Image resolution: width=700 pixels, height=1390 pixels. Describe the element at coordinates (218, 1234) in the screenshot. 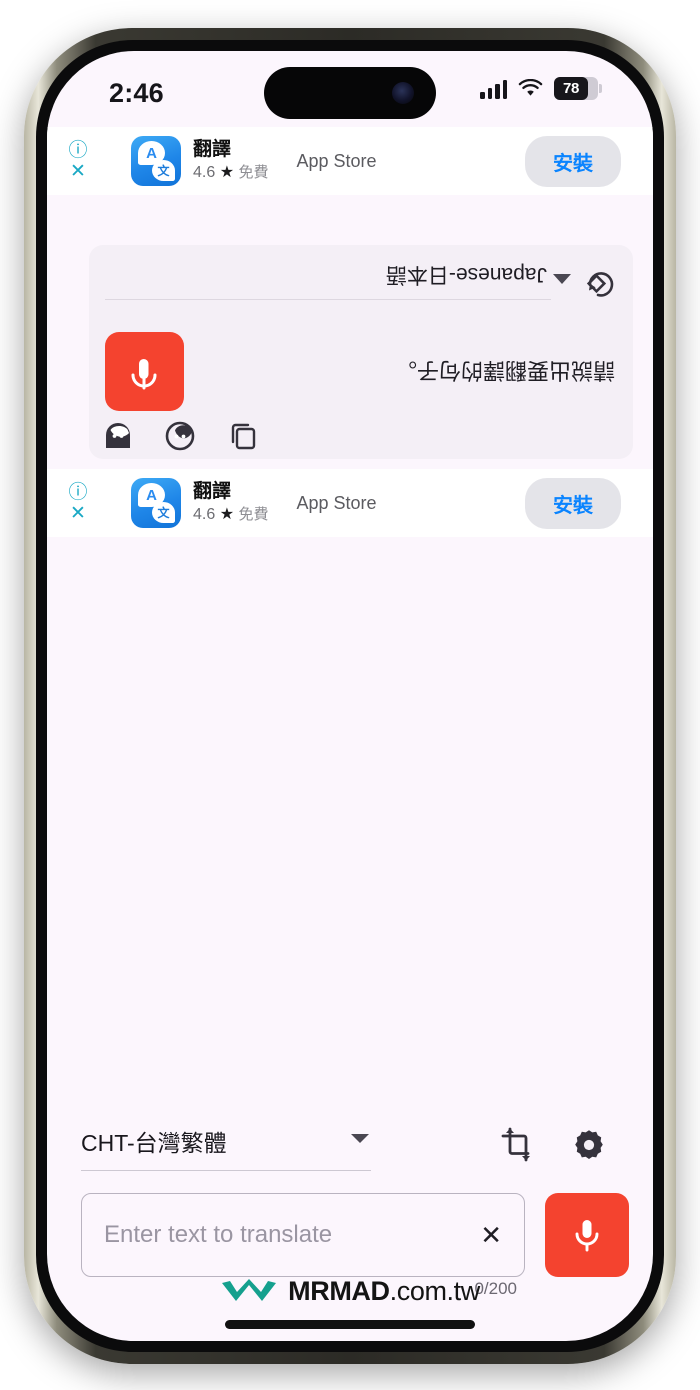

I see `input-placeholder: Enter text to translate` at that location.